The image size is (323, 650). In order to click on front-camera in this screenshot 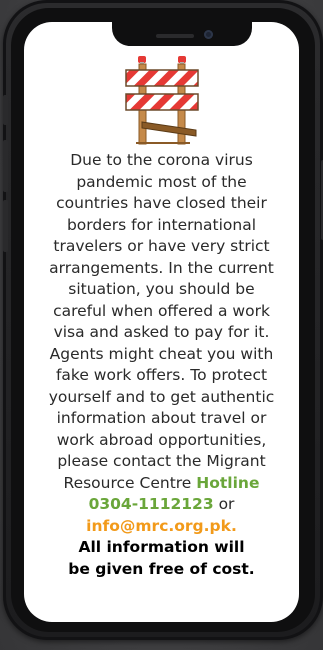, I will do `click(208, 34)`.